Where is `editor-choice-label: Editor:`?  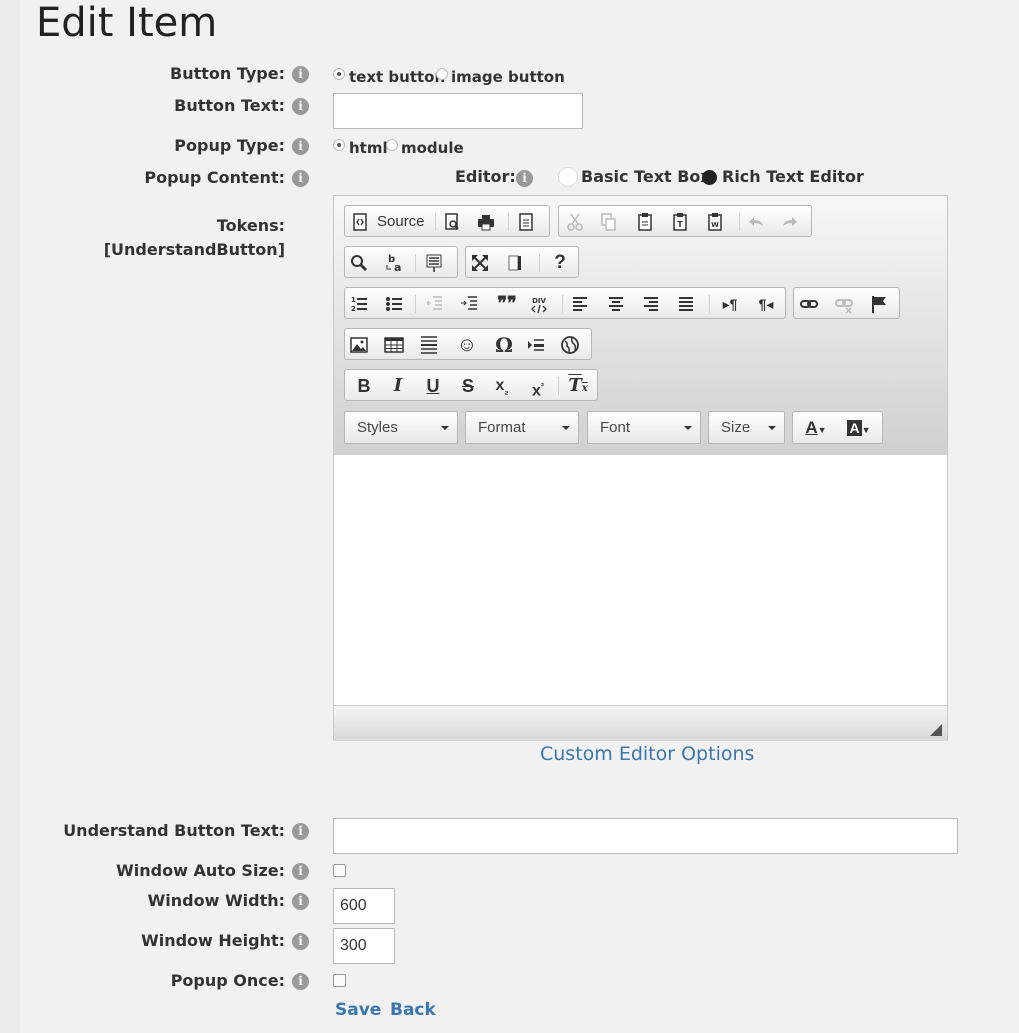
editor-choice-label: Editor: is located at coordinates (485, 176).